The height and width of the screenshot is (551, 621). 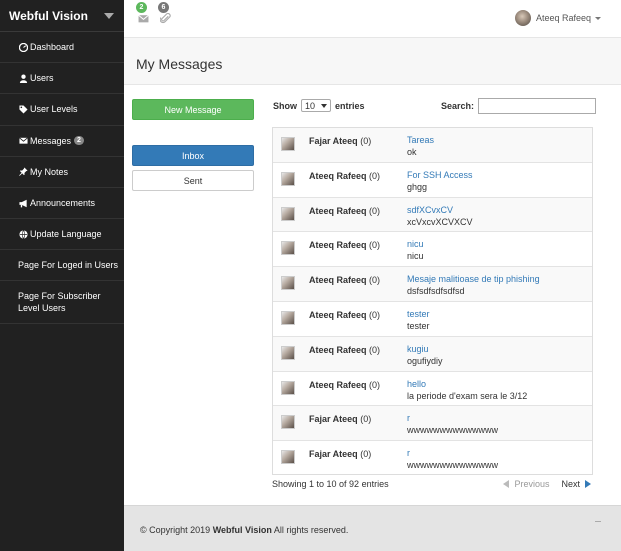 I want to click on messages-count-badge: 2, so click(x=79, y=141).